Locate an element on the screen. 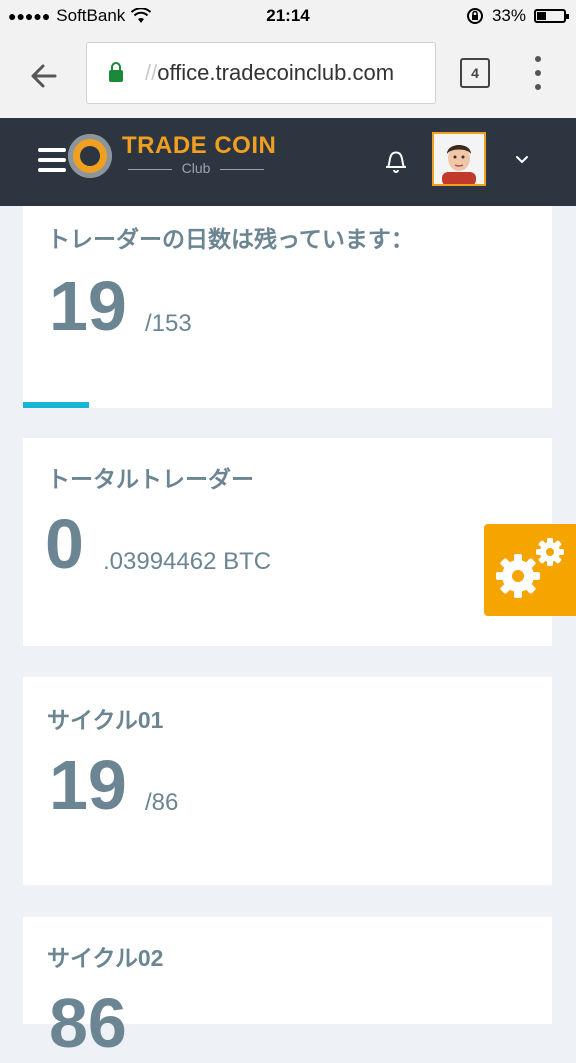 The width and height of the screenshot is (576, 1063). logo-subtitle: Club is located at coordinates (196, 168).